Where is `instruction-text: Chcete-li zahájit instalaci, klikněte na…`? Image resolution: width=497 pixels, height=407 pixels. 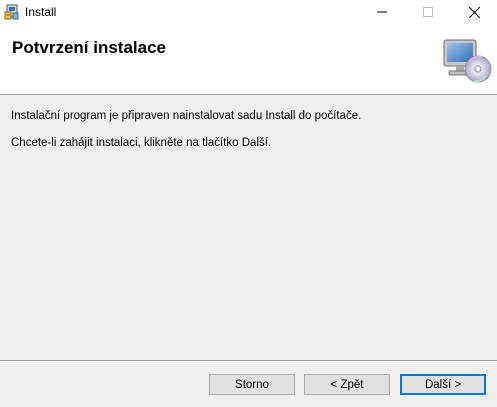
instruction-text: Chcete-li zahájit instalaci, klikněte na… is located at coordinates (141, 143).